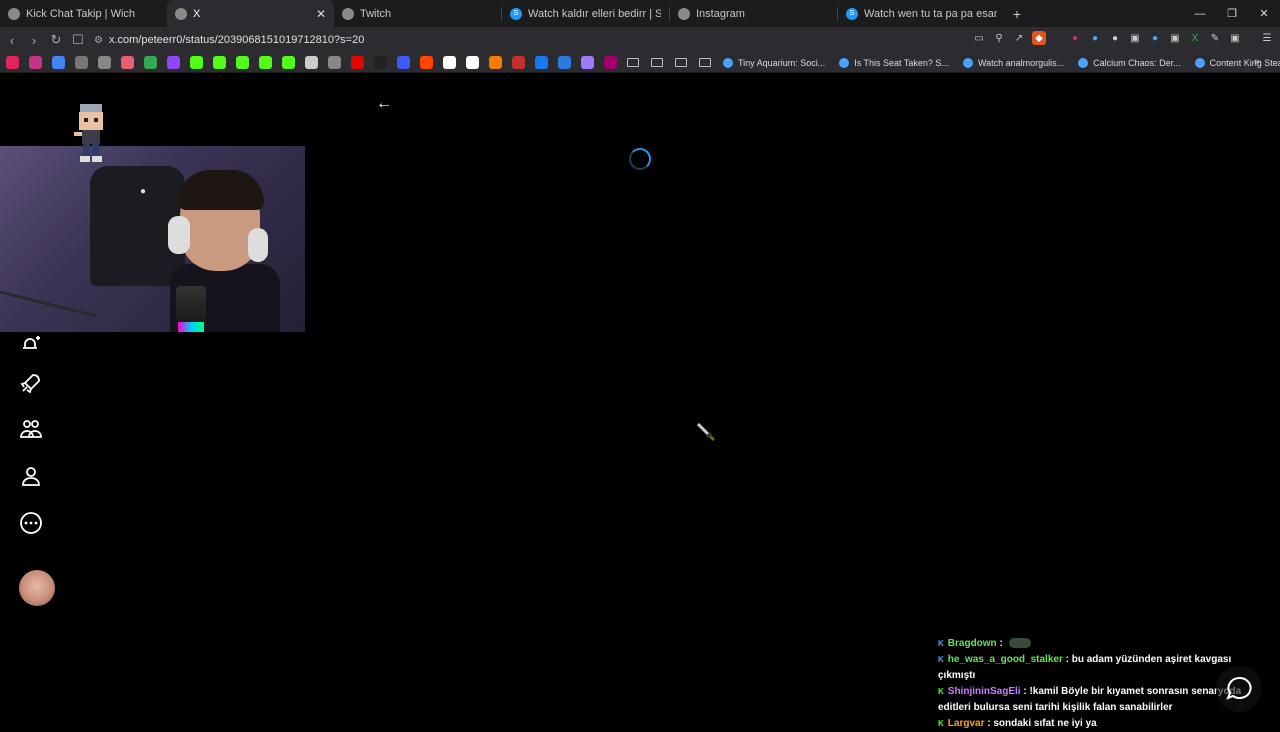 The image size is (1280, 732). Describe the element at coordinates (999, 38) in the screenshot. I see `zoom-icon: ⚲` at that location.